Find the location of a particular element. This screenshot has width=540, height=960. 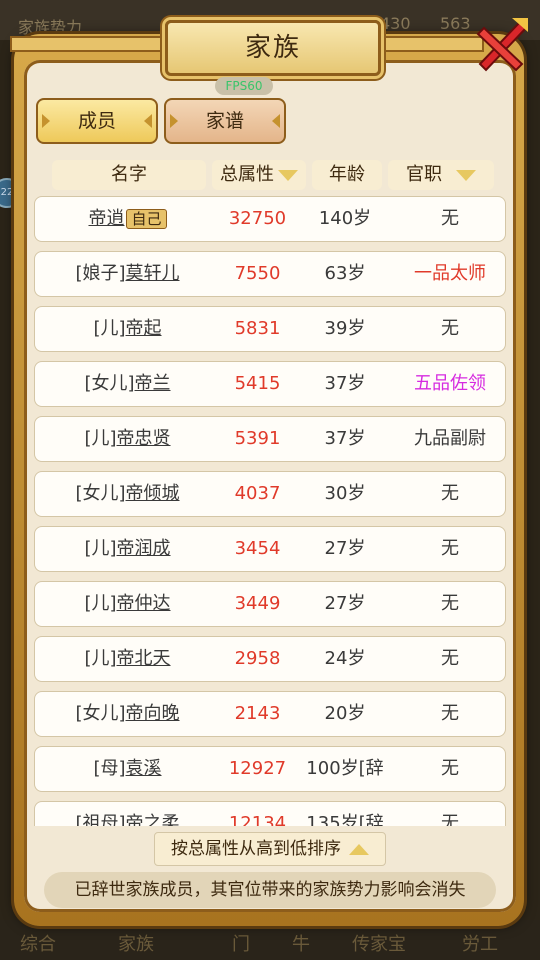

member-row: [女儿]帝兰 5415 37岁 五品佐领 is located at coordinates (270, 384).